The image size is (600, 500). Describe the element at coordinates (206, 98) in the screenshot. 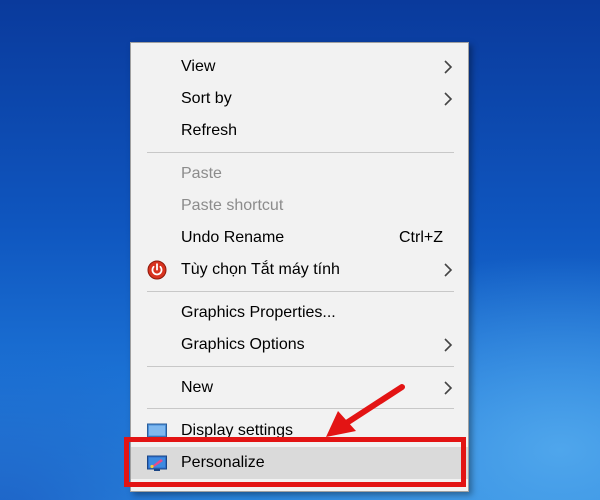

I see `menu-item-label: Sort by` at that location.